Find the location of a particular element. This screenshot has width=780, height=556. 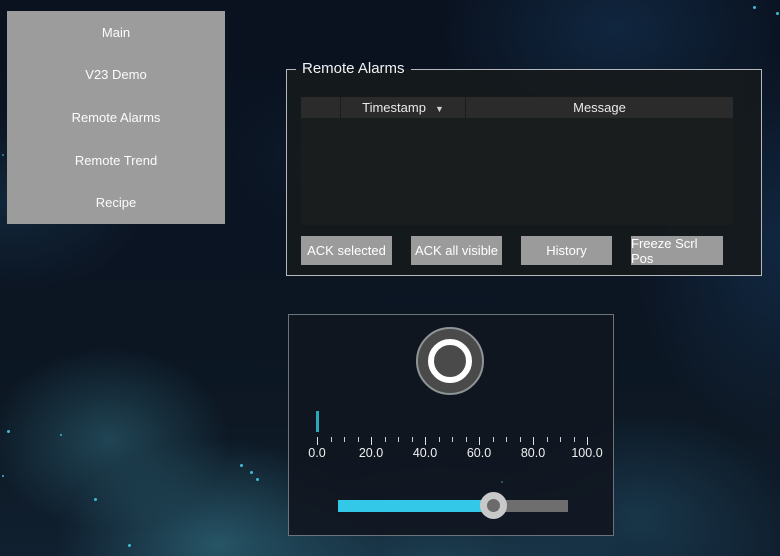

column-header-timestamp-label: Timestamp is located at coordinates (394, 107).